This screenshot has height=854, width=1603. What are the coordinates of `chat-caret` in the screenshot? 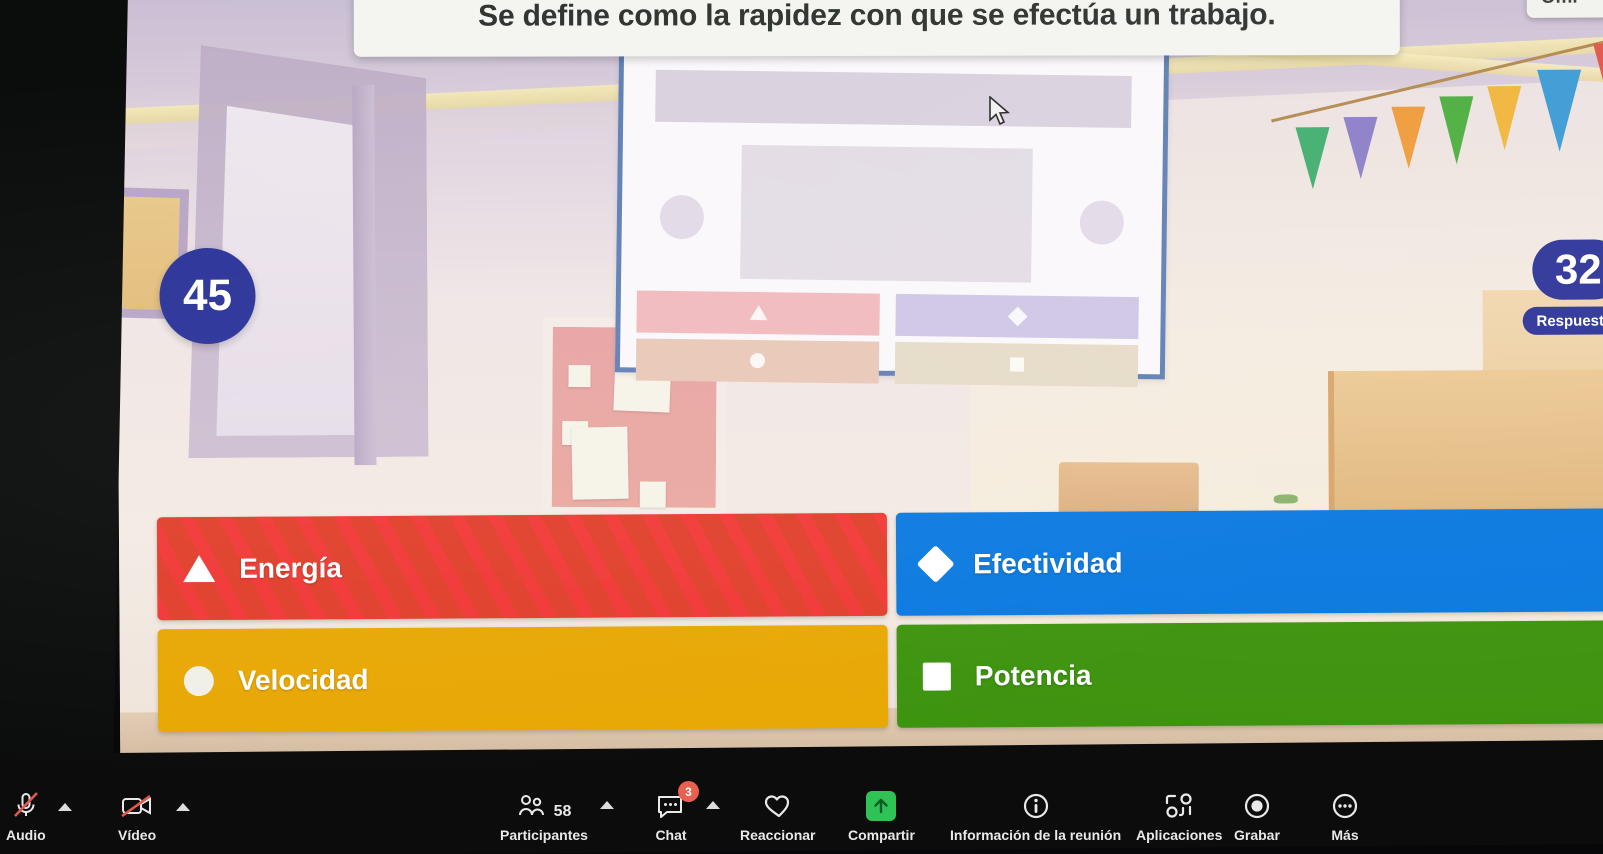 It's located at (713, 805).